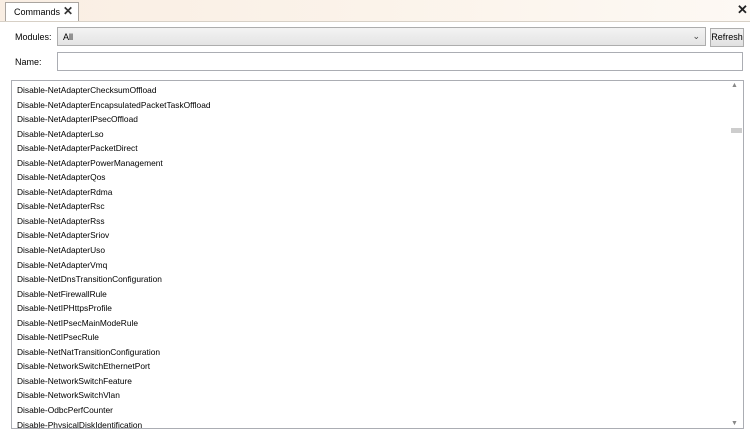 The width and height of the screenshot is (750, 429). Describe the element at coordinates (381, 36) in the screenshot. I see `modules-dropdown: All ⌄` at that location.